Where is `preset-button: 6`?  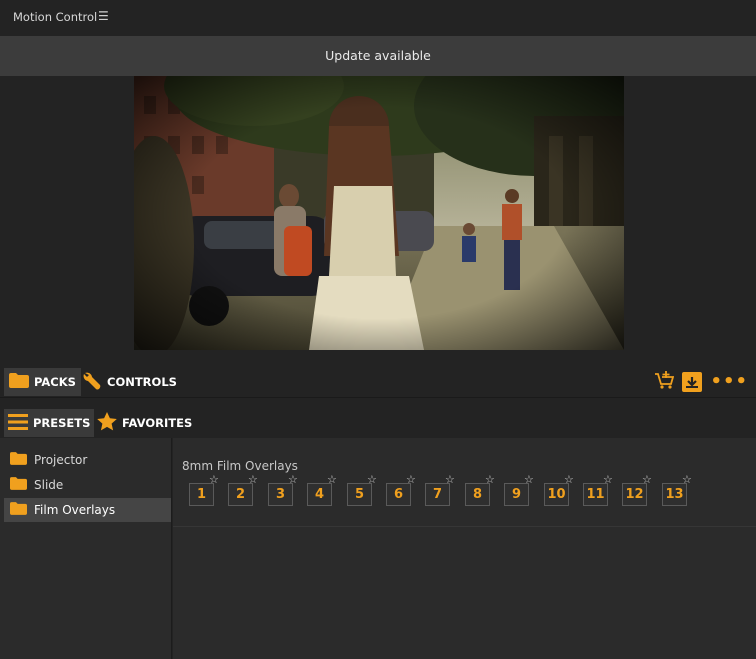 preset-button: 6 is located at coordinates (398, 494).